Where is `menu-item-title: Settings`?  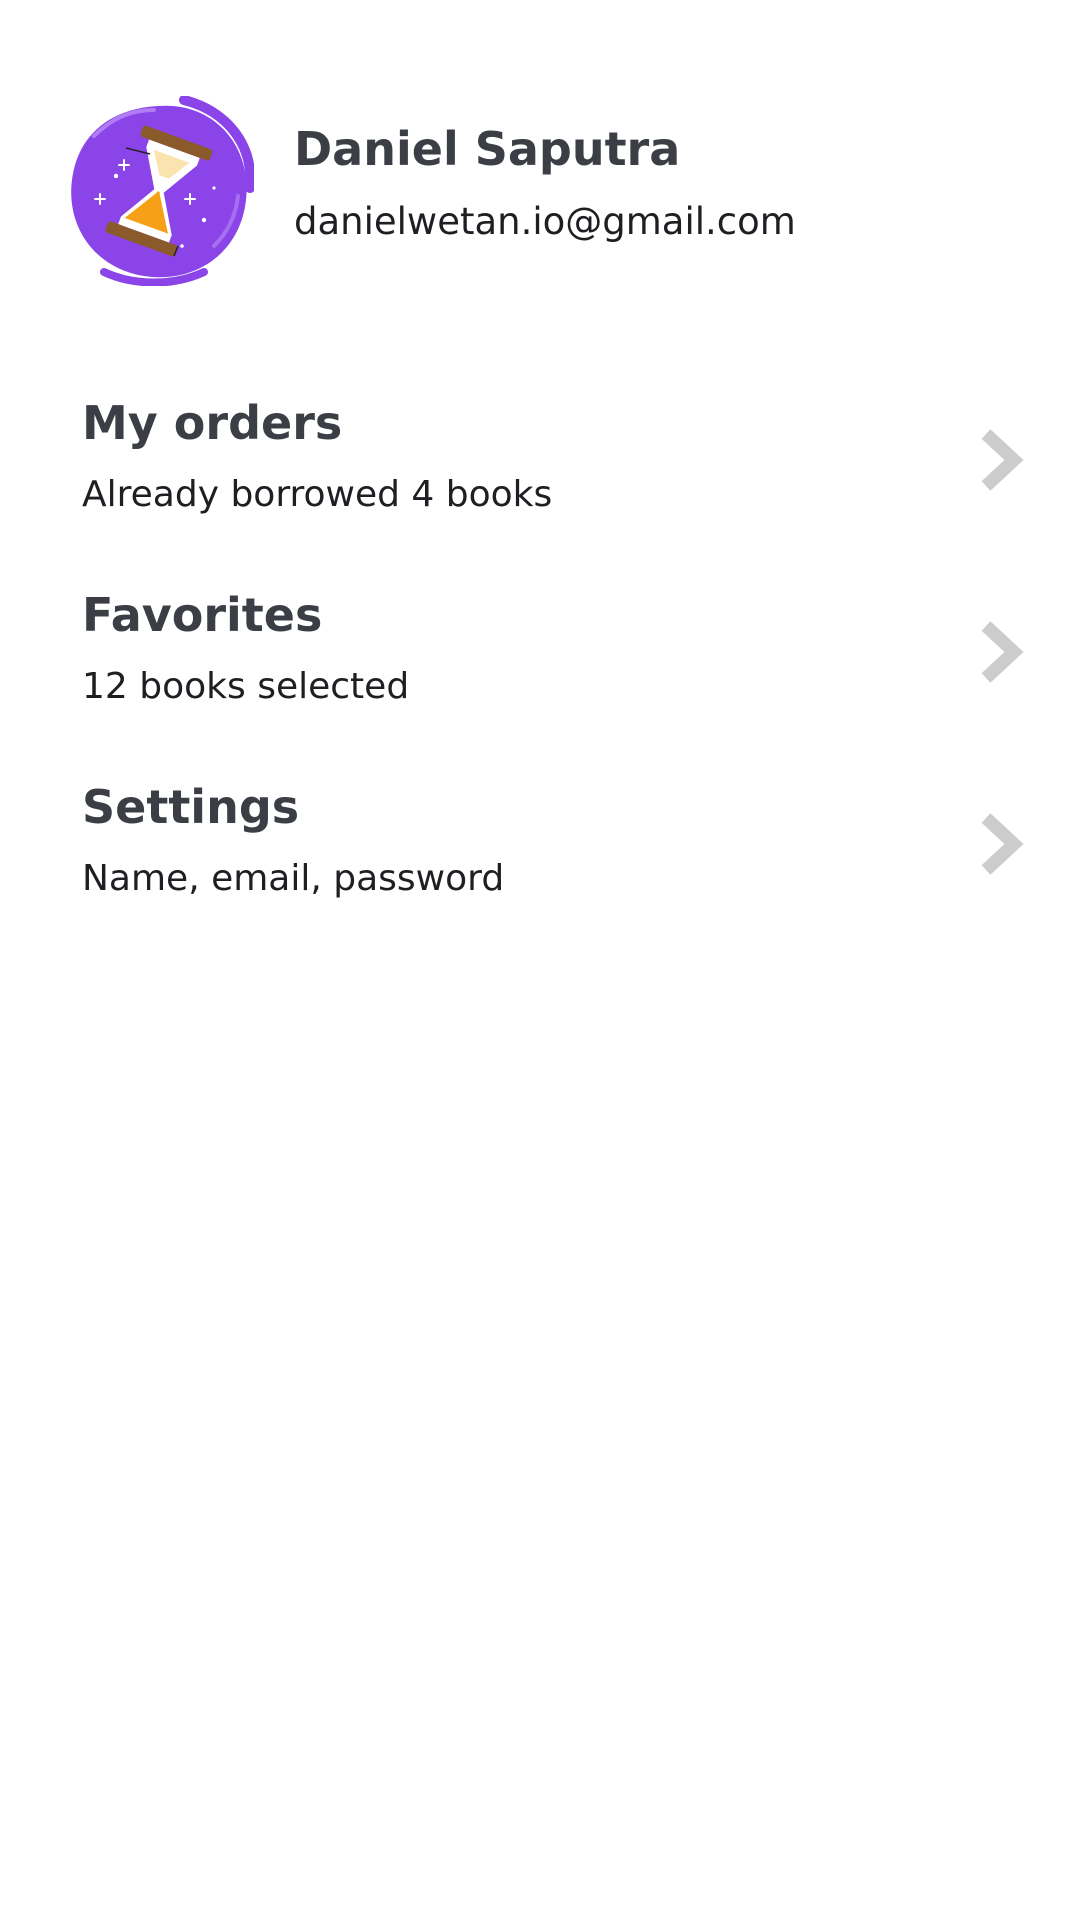 menu-item-title: Settings is located at coordinates (191, 807).